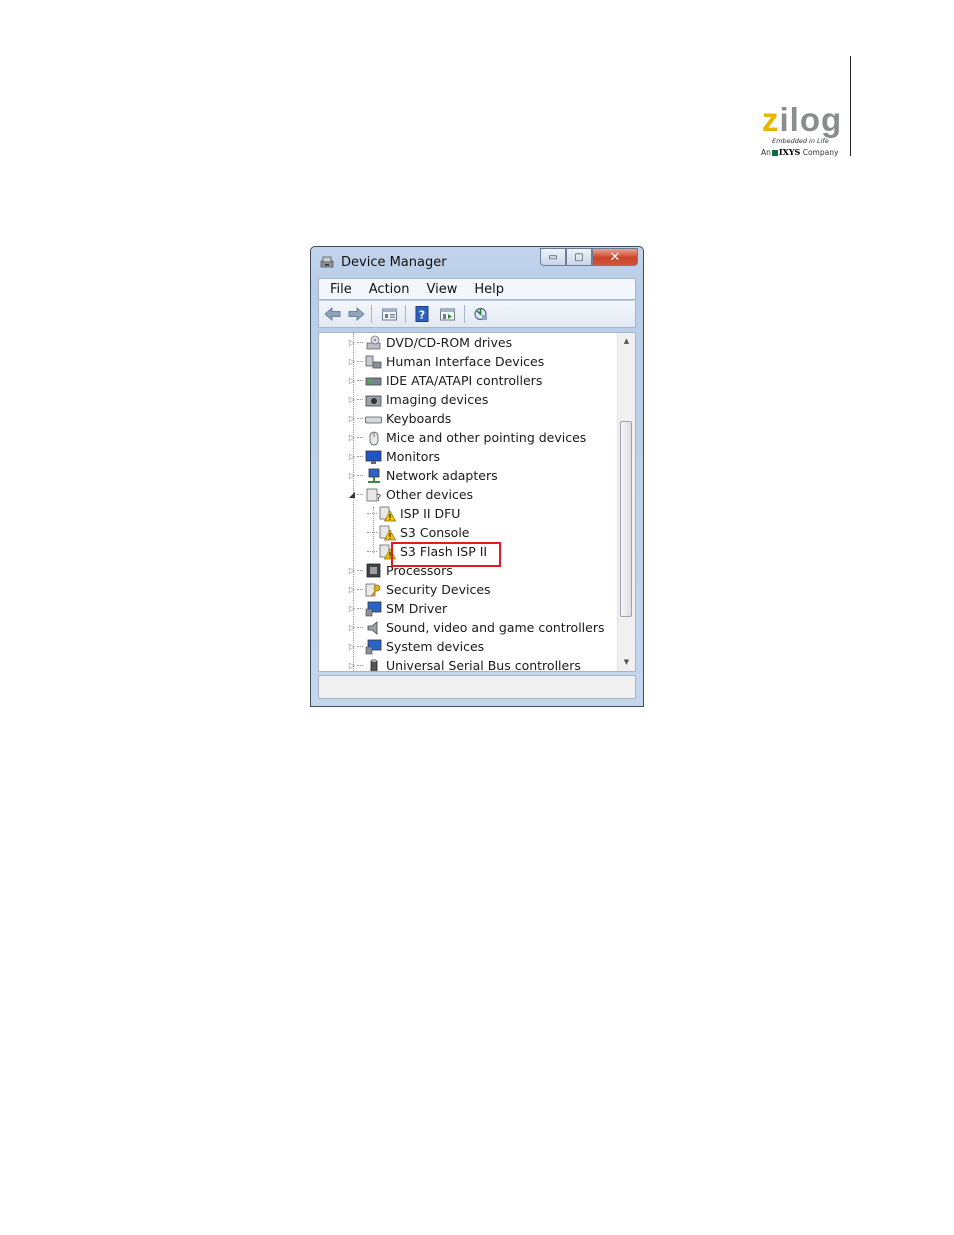  I want to click on tree-item-label: Security Devices, so click(438, 589).